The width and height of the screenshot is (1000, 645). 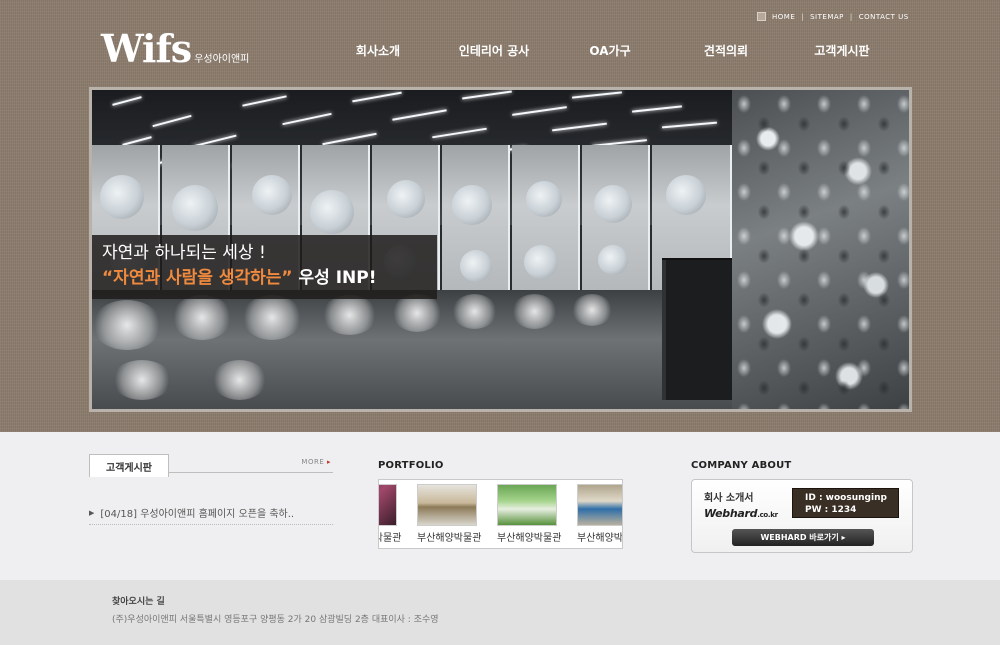 I want to click on logo-mark-text: Wifs, so click(x=146, y=48).